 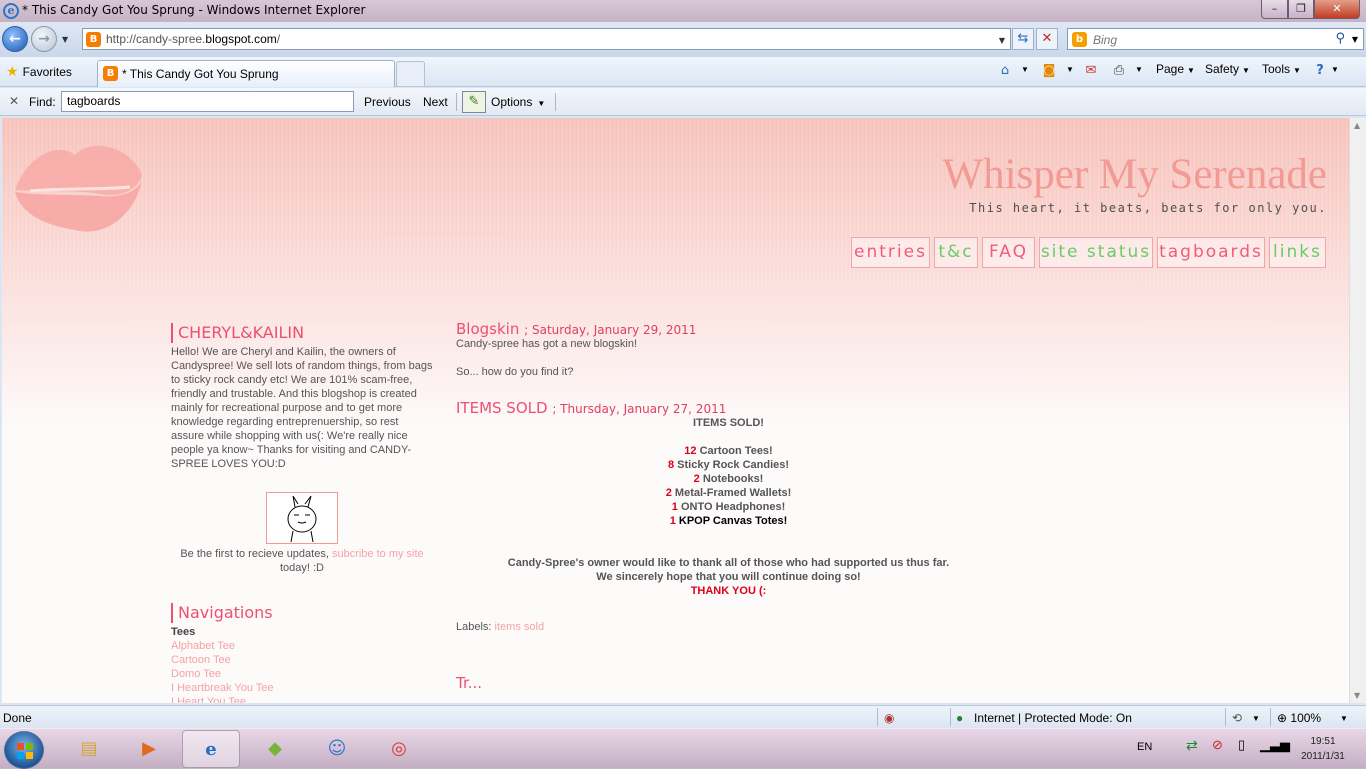 I want to click on page-menu: Page ▼, so click(x=1175, y=69).